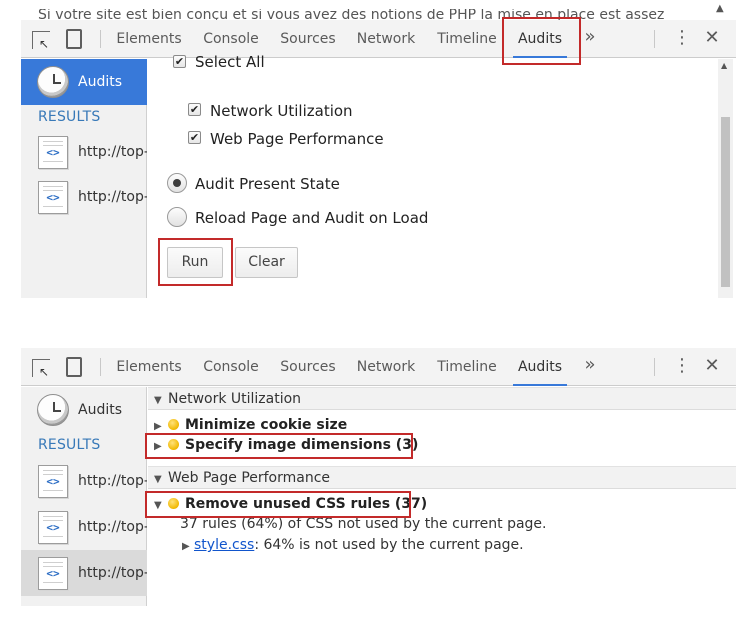 This screenshot has height=623, width=752. Describe the element at coordinates (278, 504) in the screenshot. I see `highlight-remove-unused-css` at that location.